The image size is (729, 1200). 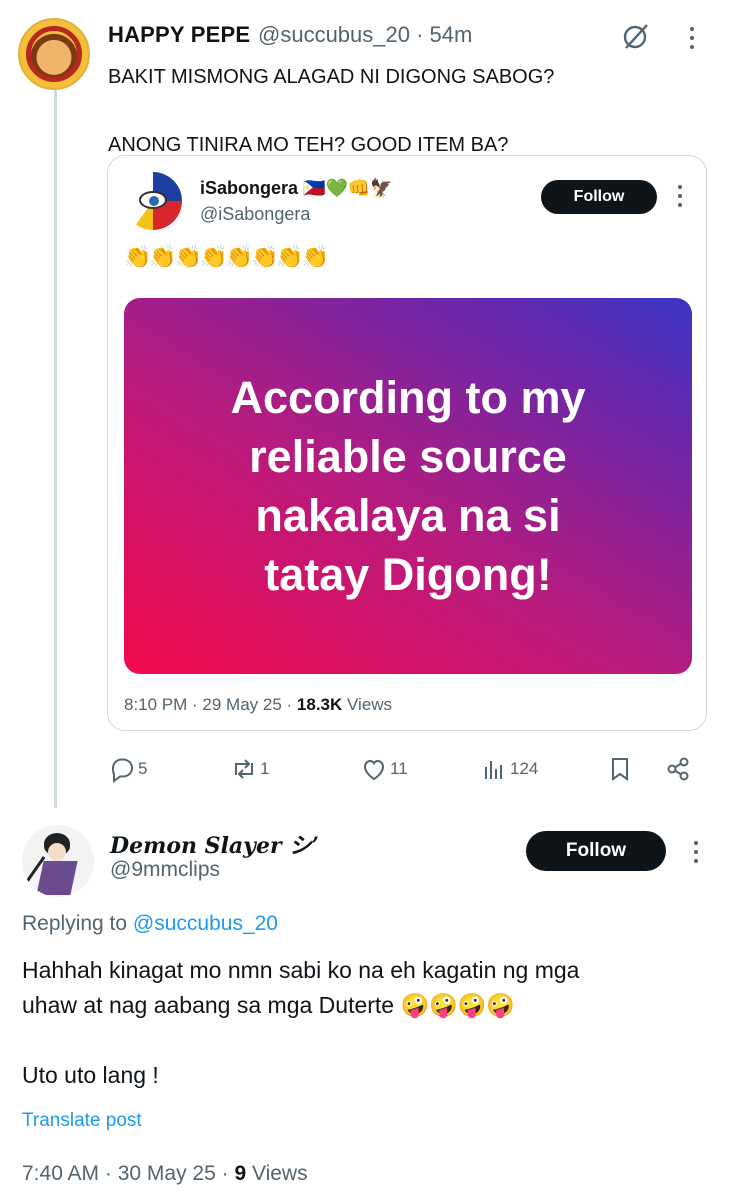 I want to click on translate-post-link: Translate post, so click(x=82, y=1121).